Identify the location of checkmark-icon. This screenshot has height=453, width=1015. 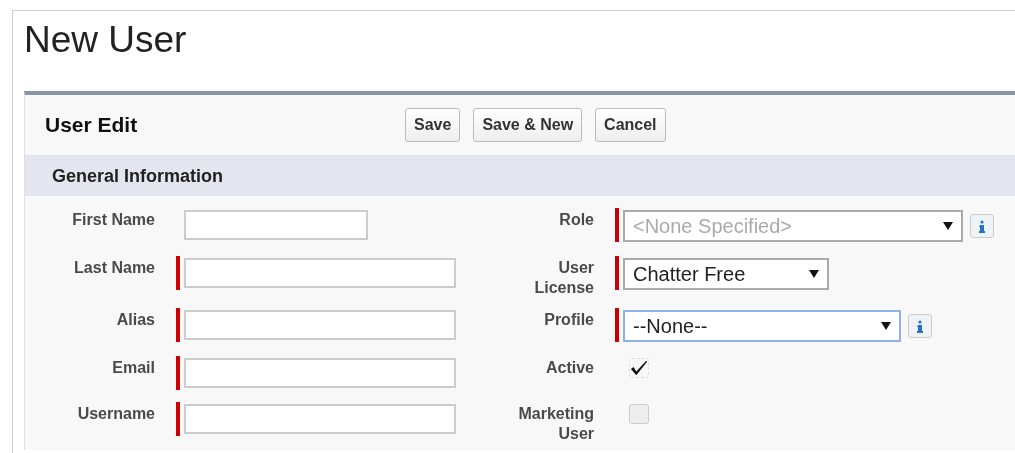
(639, 368).